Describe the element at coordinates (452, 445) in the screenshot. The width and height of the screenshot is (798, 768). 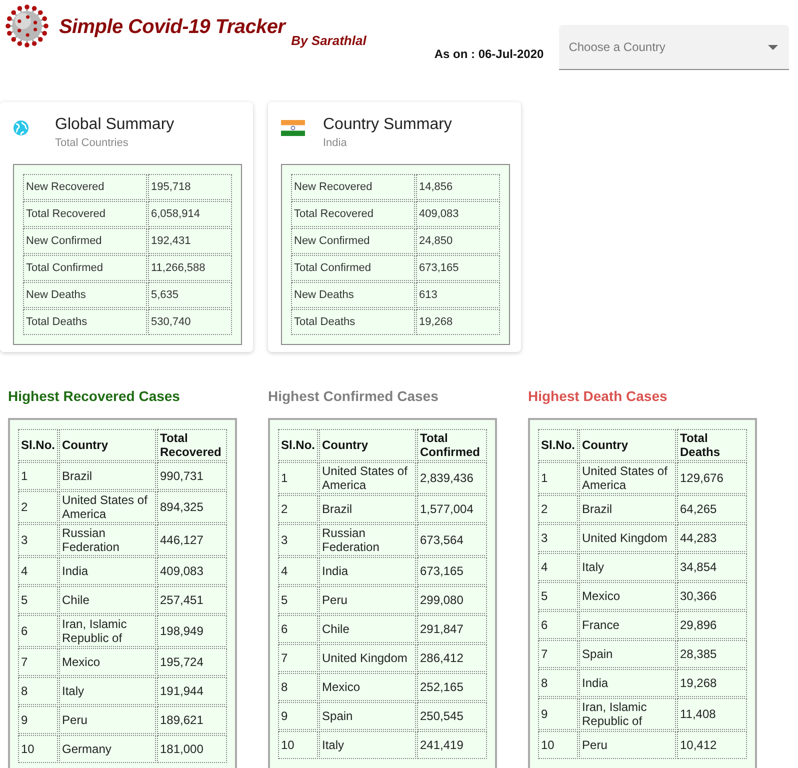
I see `column-header: Total Confirmed` at that location.